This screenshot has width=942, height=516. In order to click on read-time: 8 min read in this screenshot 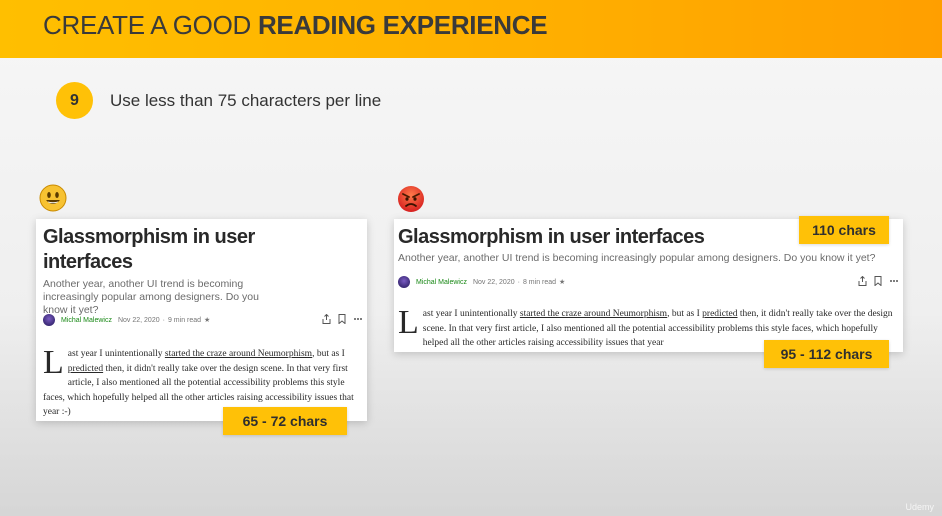, I will do `click(539, 282)`.